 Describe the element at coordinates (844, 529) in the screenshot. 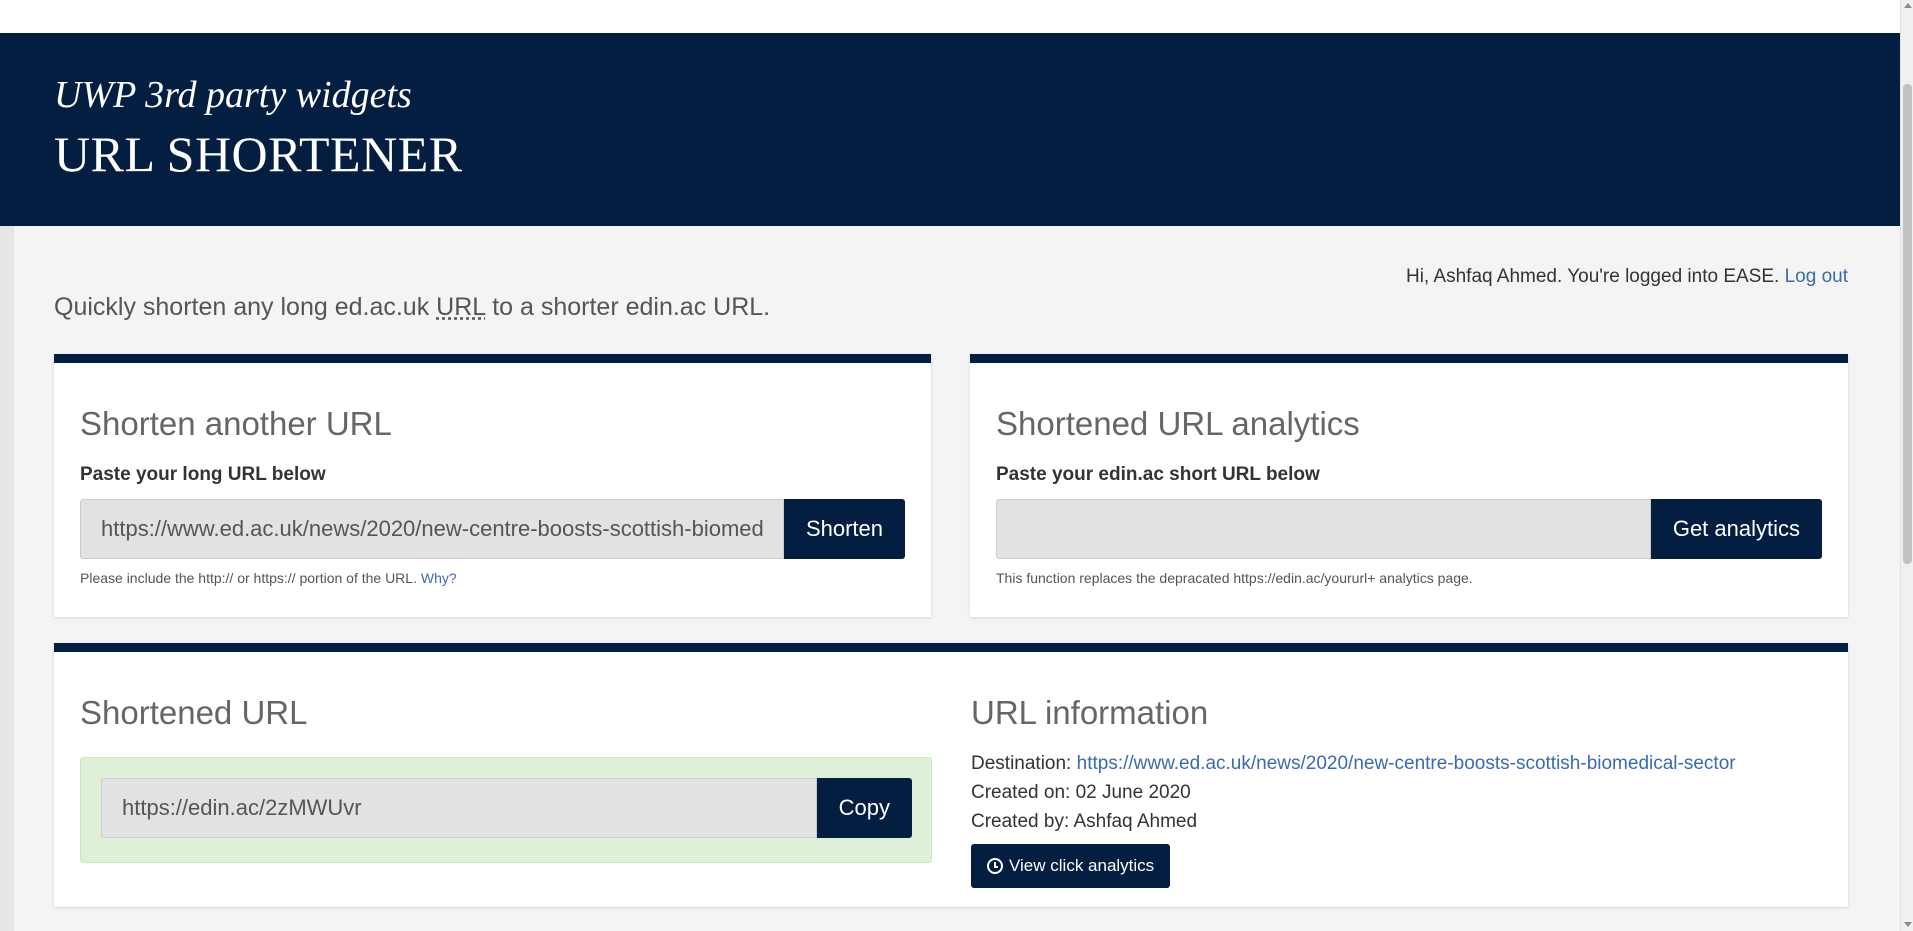

I see `shorten-button: Shorten` at that location.